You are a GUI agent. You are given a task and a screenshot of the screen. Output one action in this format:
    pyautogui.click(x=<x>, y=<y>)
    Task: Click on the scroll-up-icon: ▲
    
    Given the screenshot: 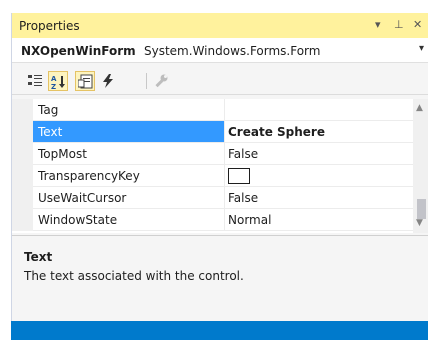 What is the action you would take?
    pyautogui.click(x=419, y=108)
    